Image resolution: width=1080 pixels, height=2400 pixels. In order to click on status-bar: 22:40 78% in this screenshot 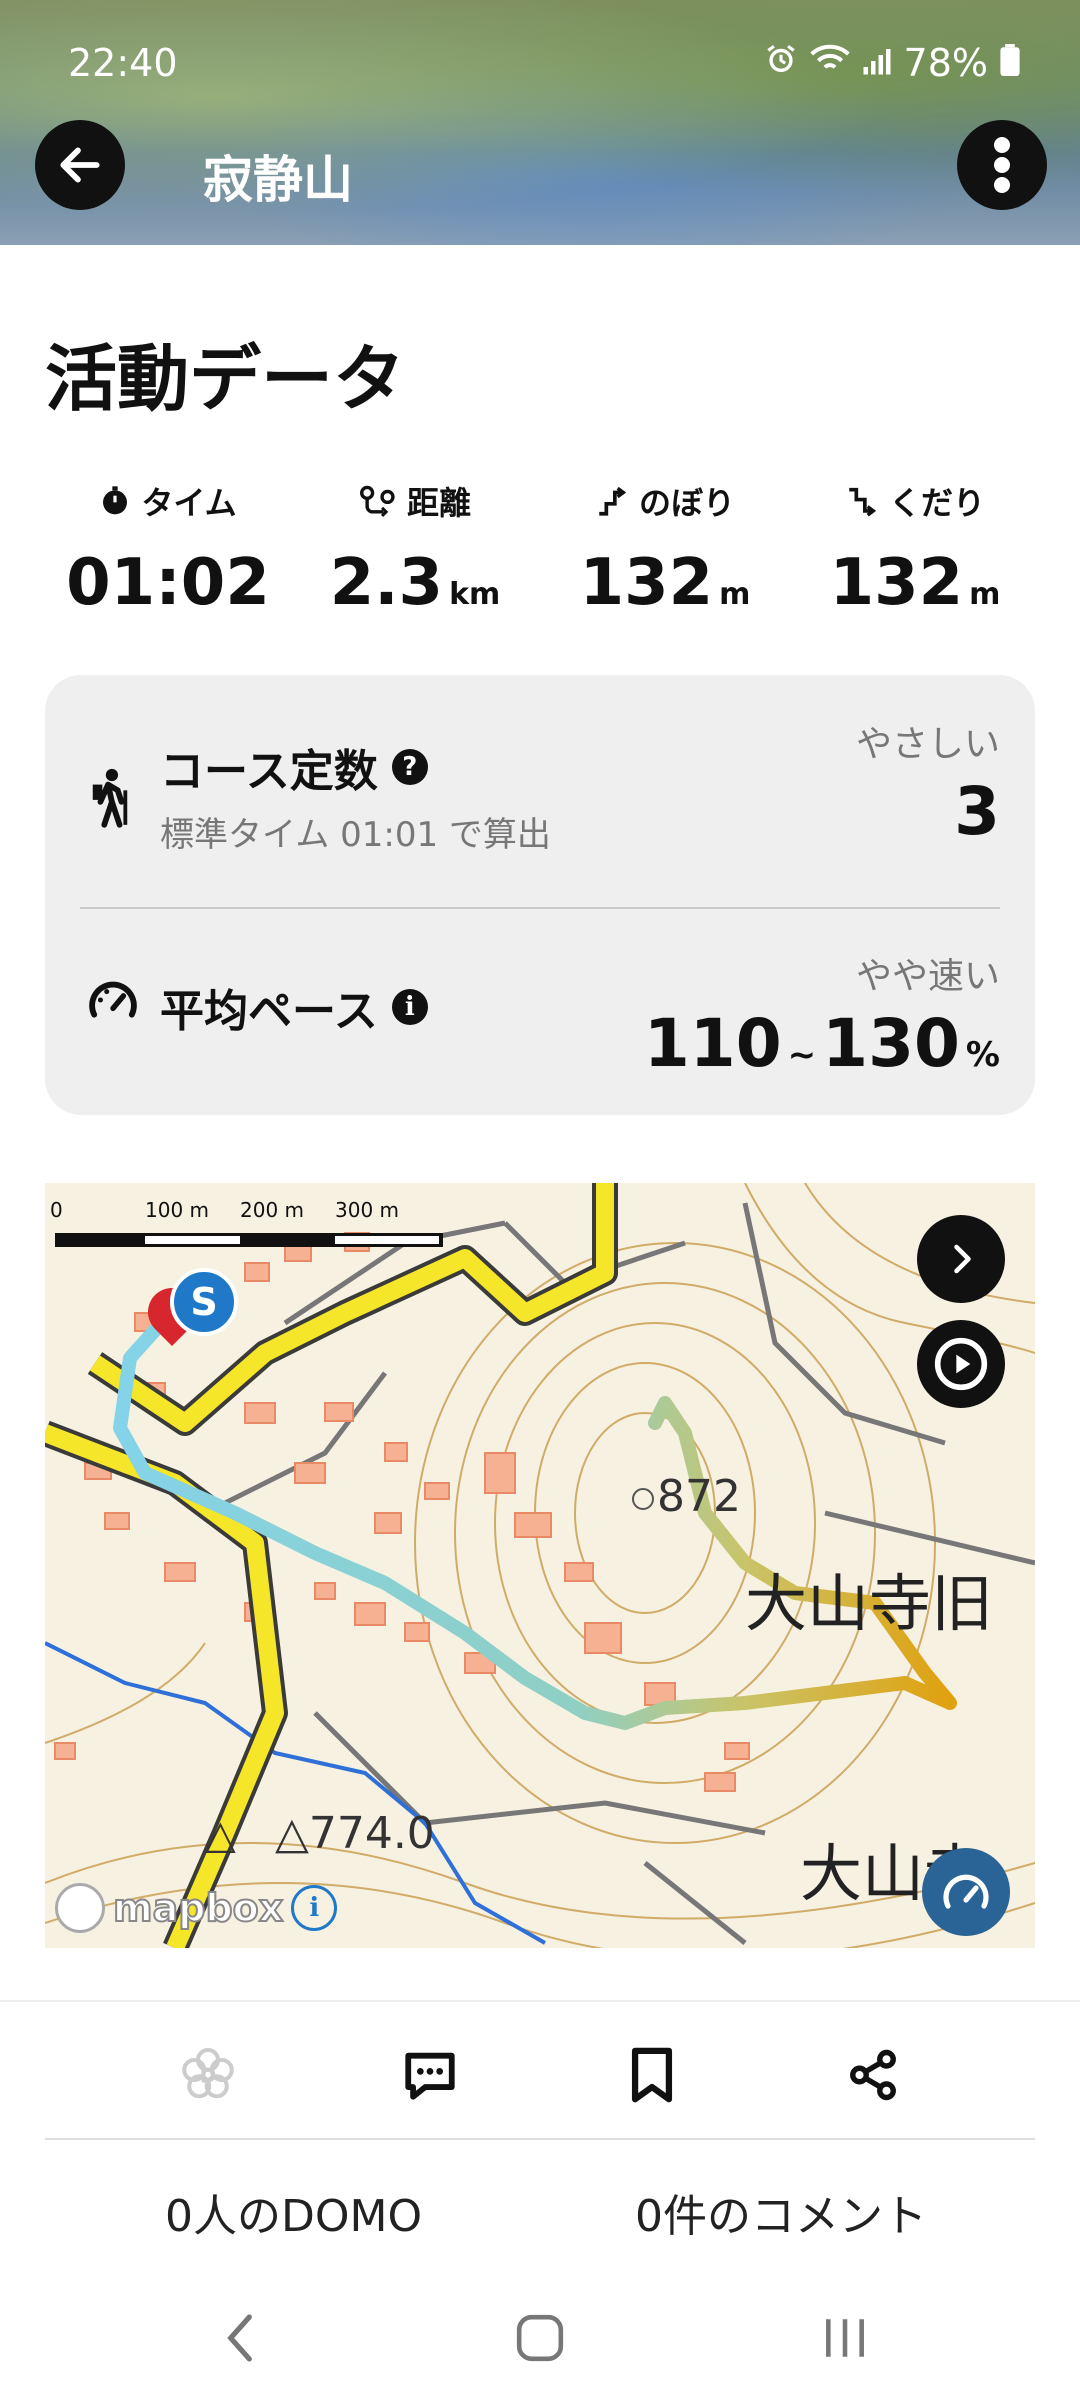, I will do `click(544, 63)`.